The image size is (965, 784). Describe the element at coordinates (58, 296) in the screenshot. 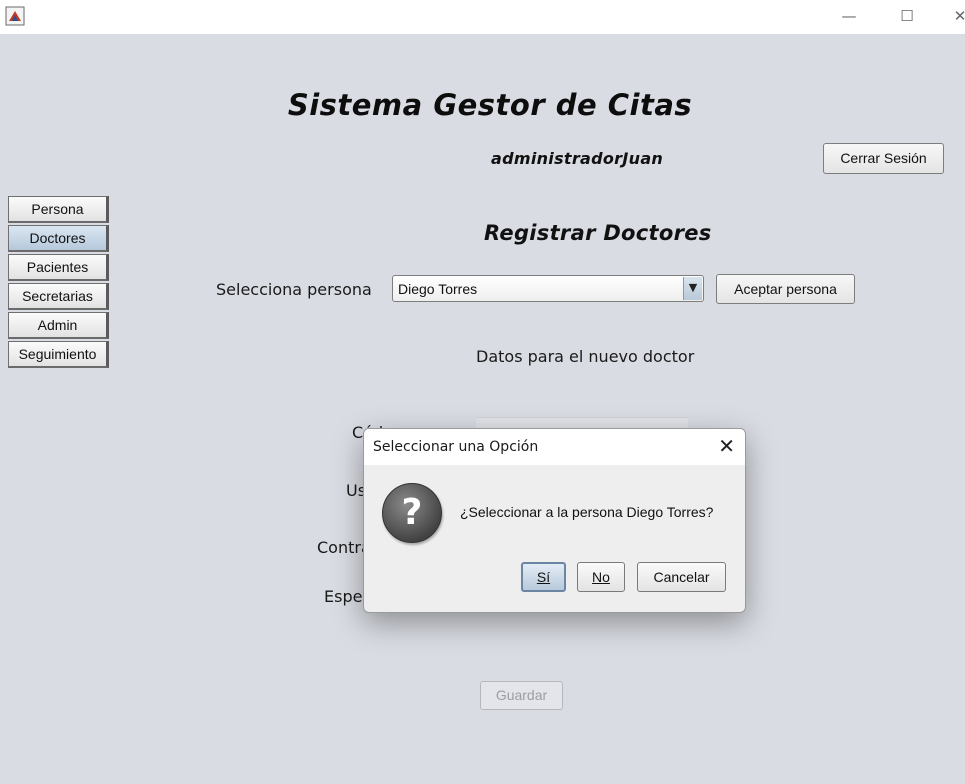

I see `sidebar-item-secretarias: Secretarias` at that location.